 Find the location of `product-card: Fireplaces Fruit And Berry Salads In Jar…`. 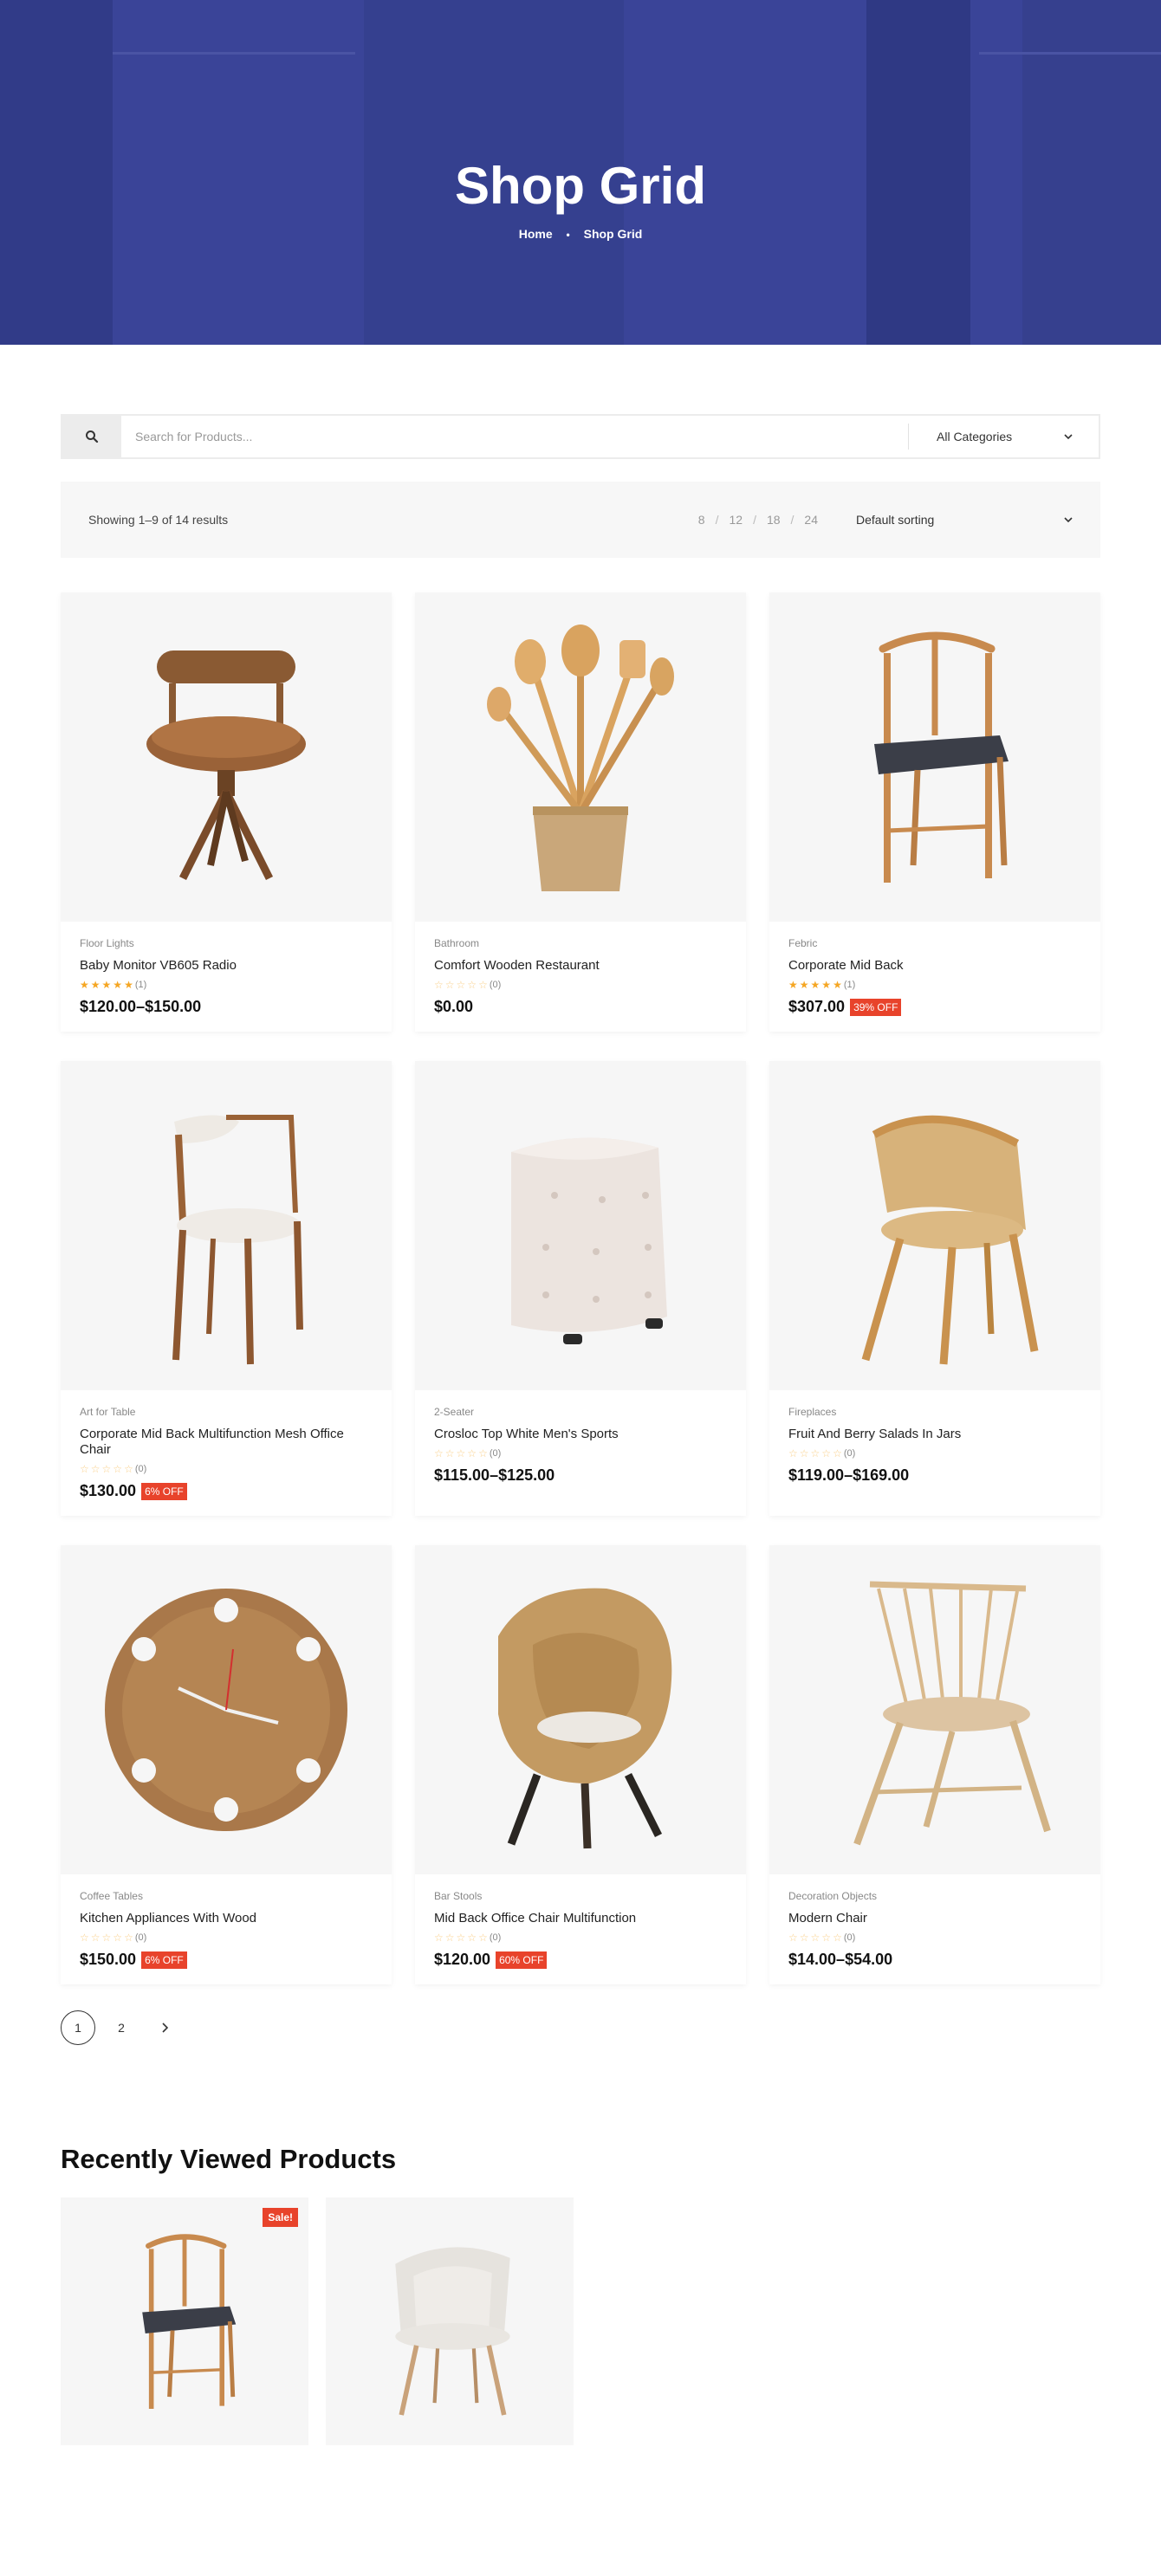

product-card: Fireplaces Fruit And Berry Salads In Jar… is located at coordinates (935, 1288).